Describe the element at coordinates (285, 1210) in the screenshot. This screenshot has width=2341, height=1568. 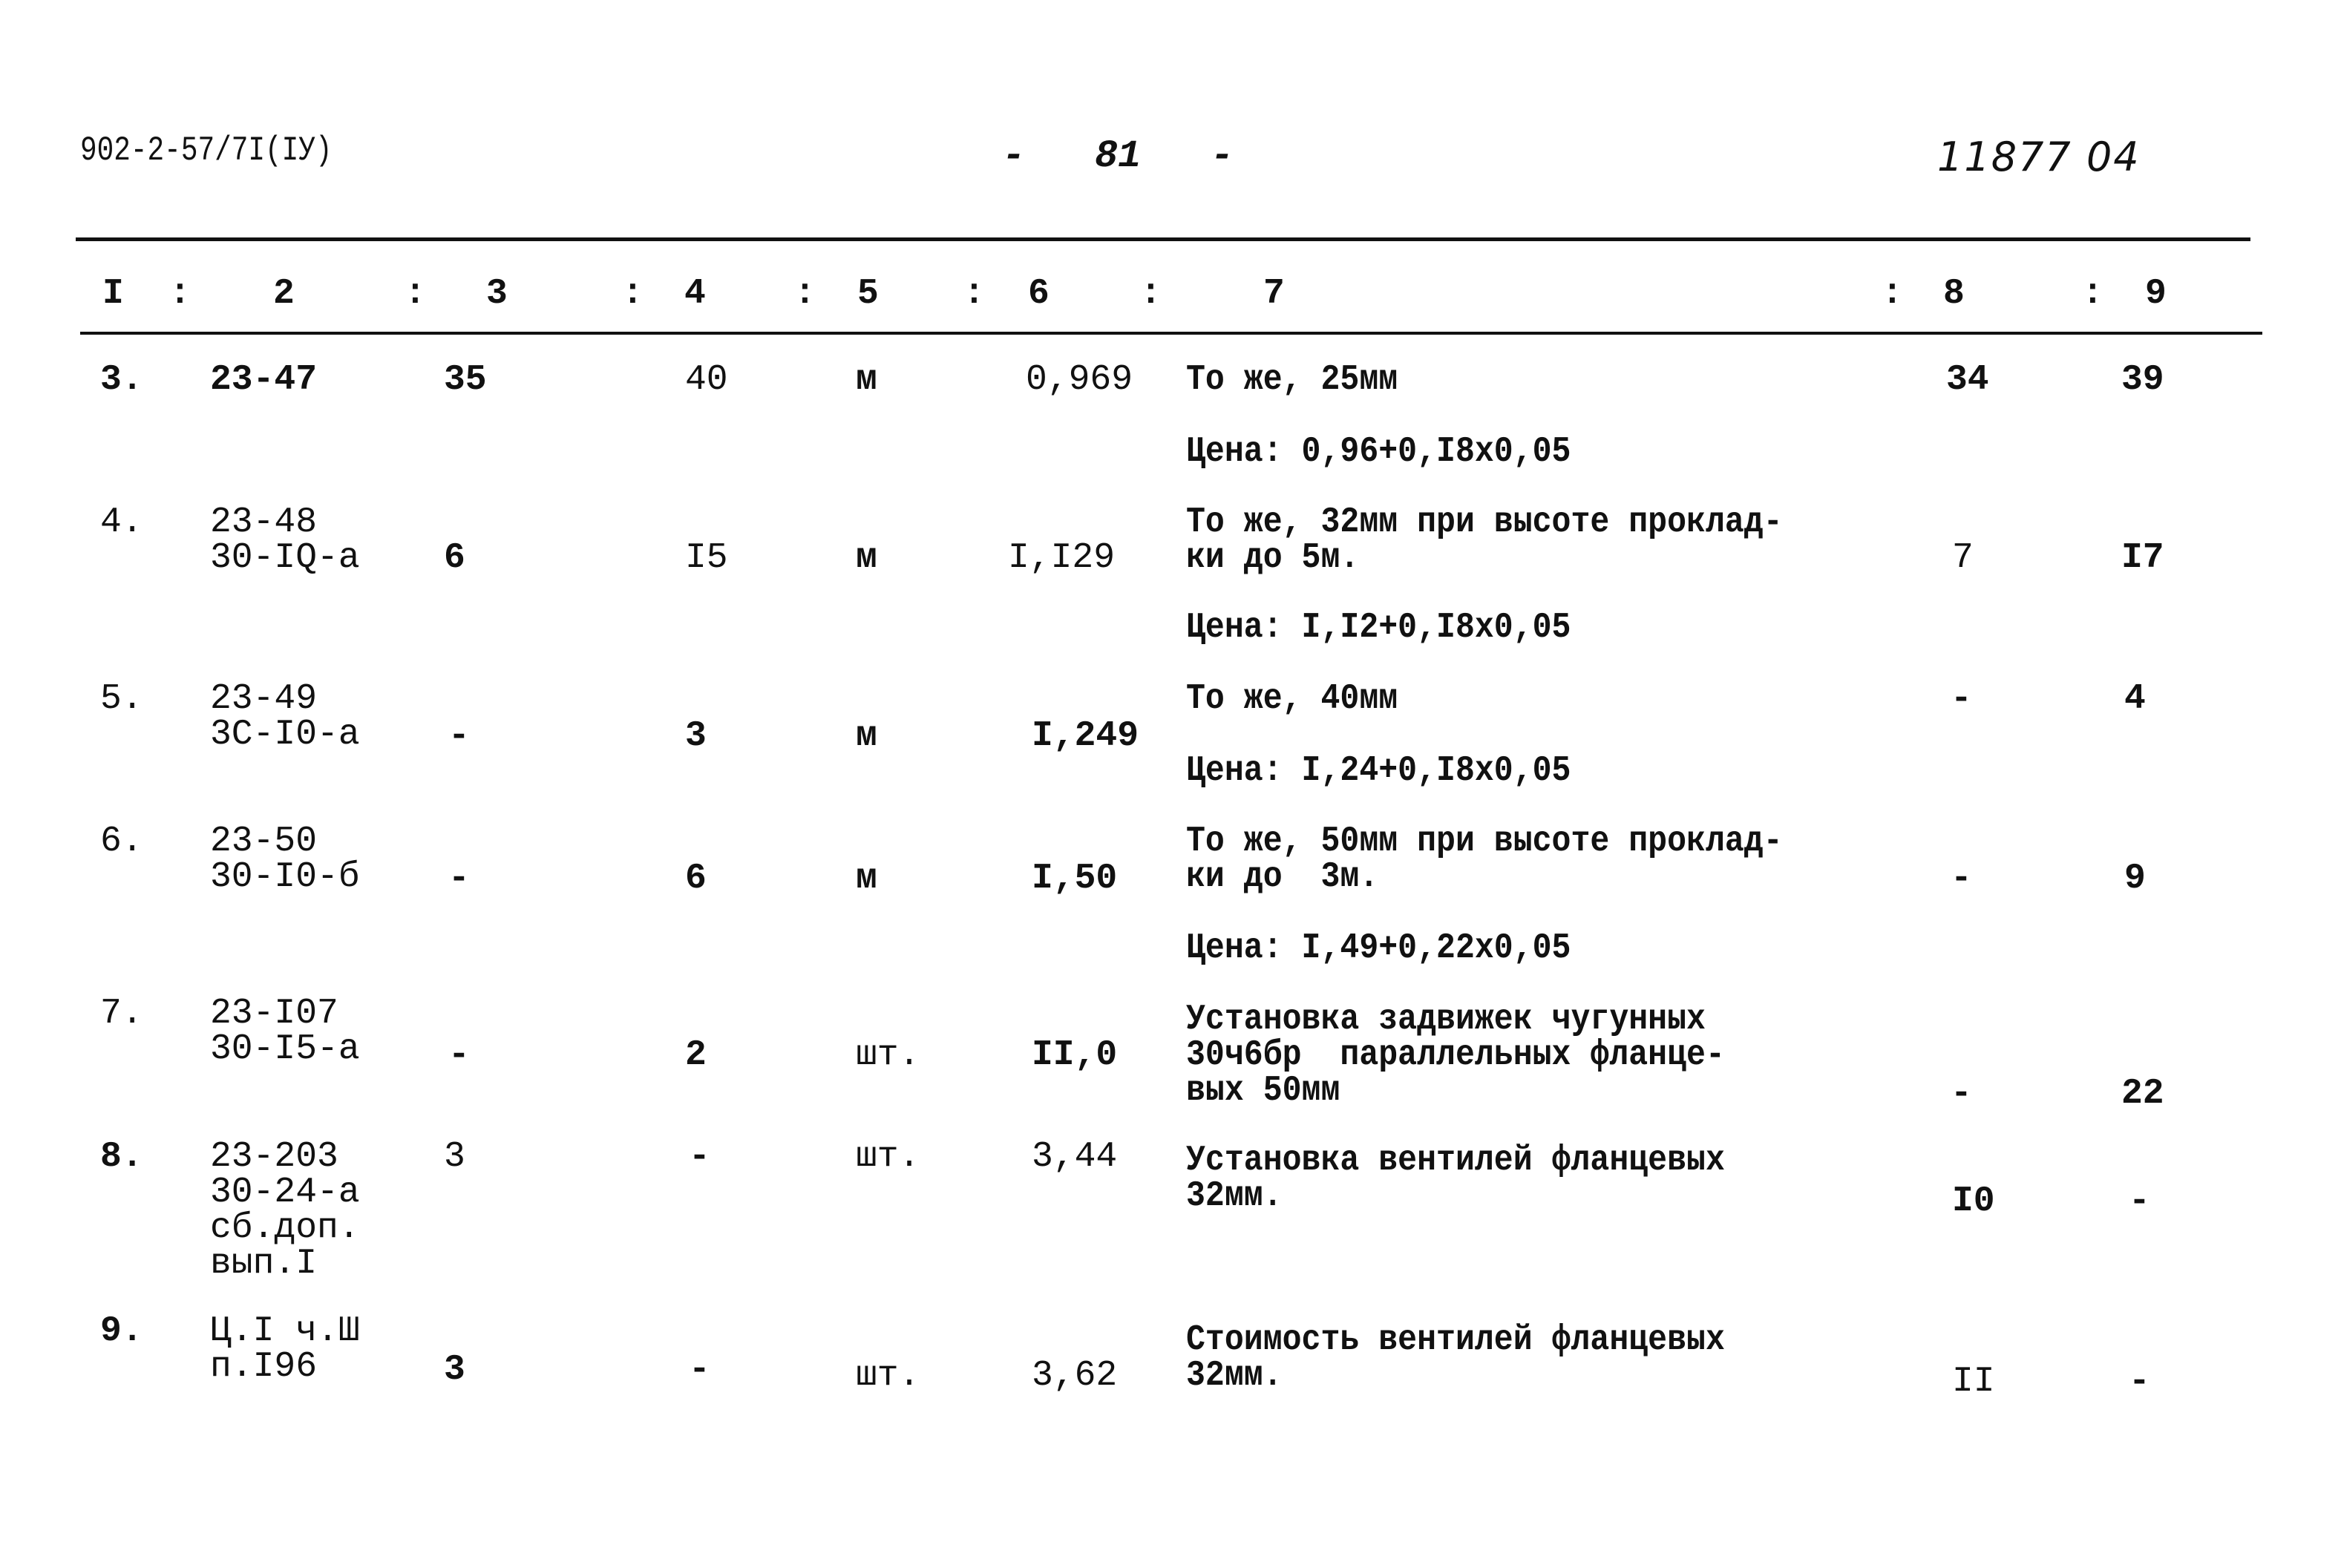
I see `rate-code: 23-203 30-24-а сб.доп. вып.I` at that location.